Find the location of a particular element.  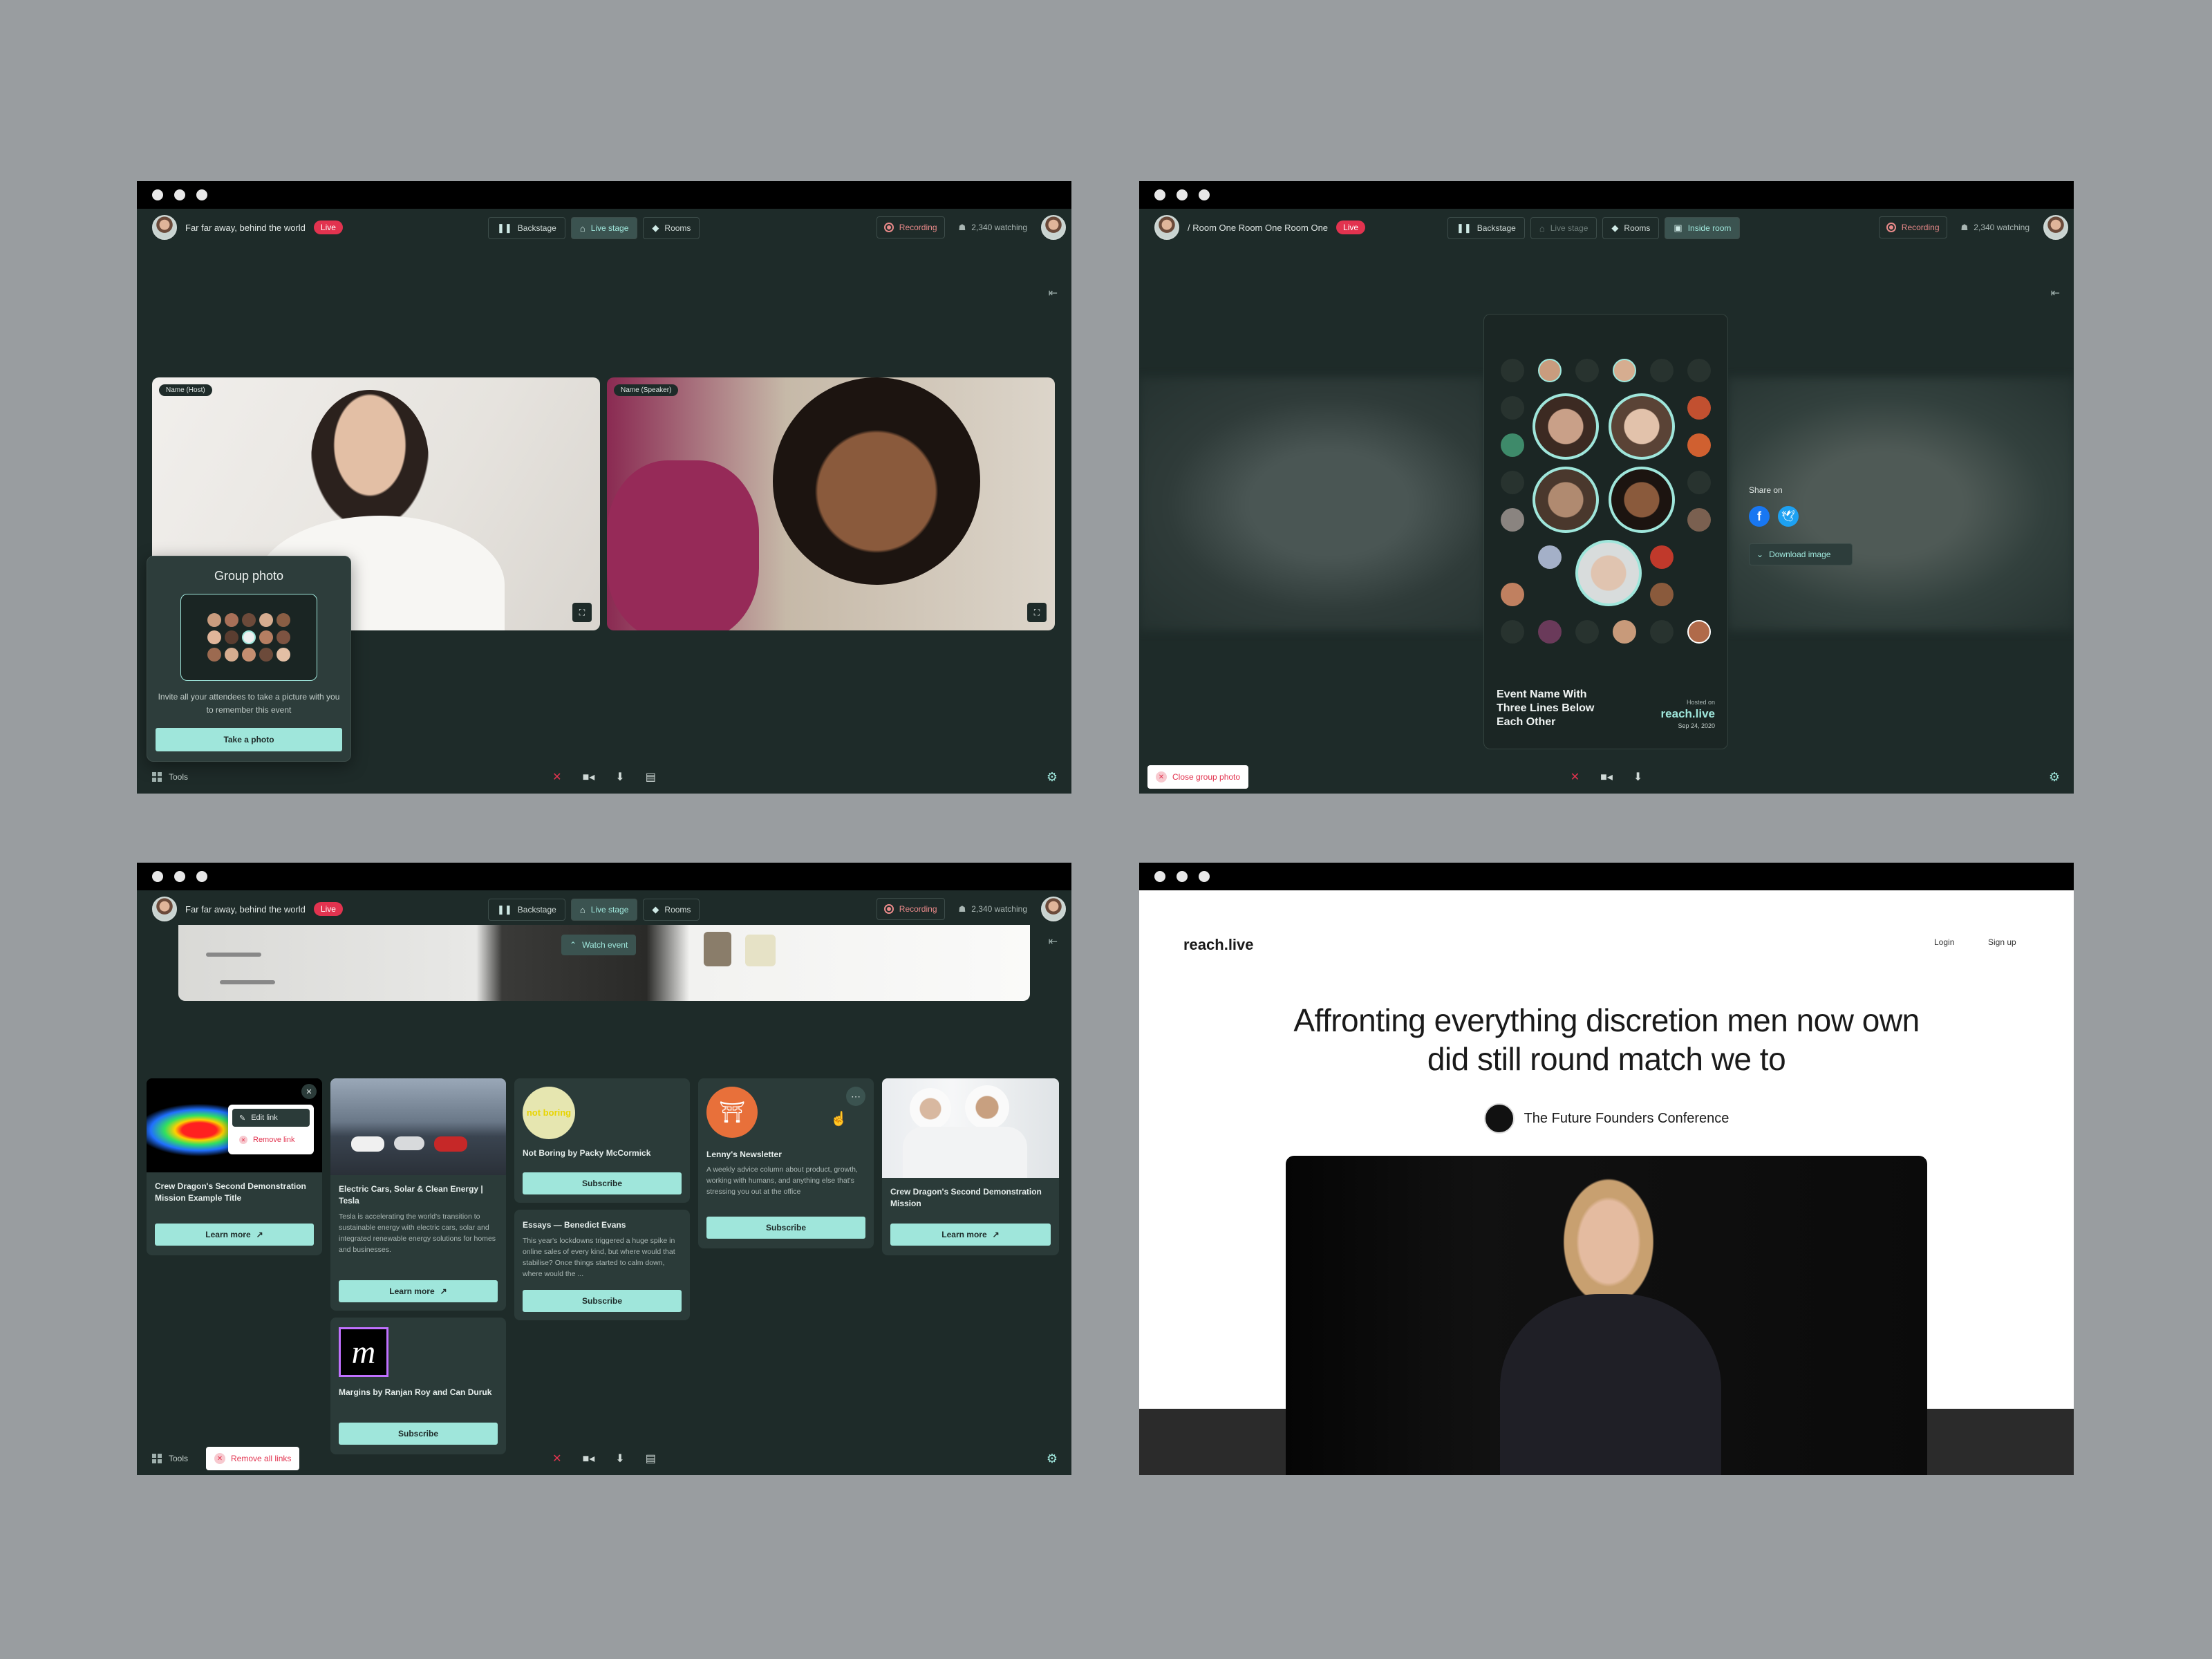

share-on-label: Share on is located at coordinates (1766, 490).